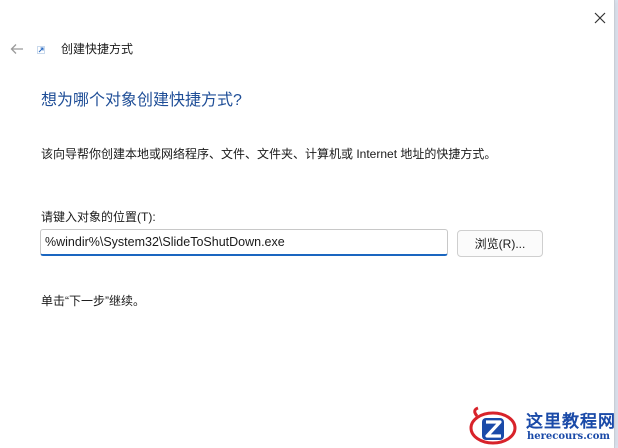 This screenshot has height=448, width=618. Describe the element at coordinates (141, 100) in the screenshot. I see `page-heading: 想为哪个对象创建快捷方式?` at that location.